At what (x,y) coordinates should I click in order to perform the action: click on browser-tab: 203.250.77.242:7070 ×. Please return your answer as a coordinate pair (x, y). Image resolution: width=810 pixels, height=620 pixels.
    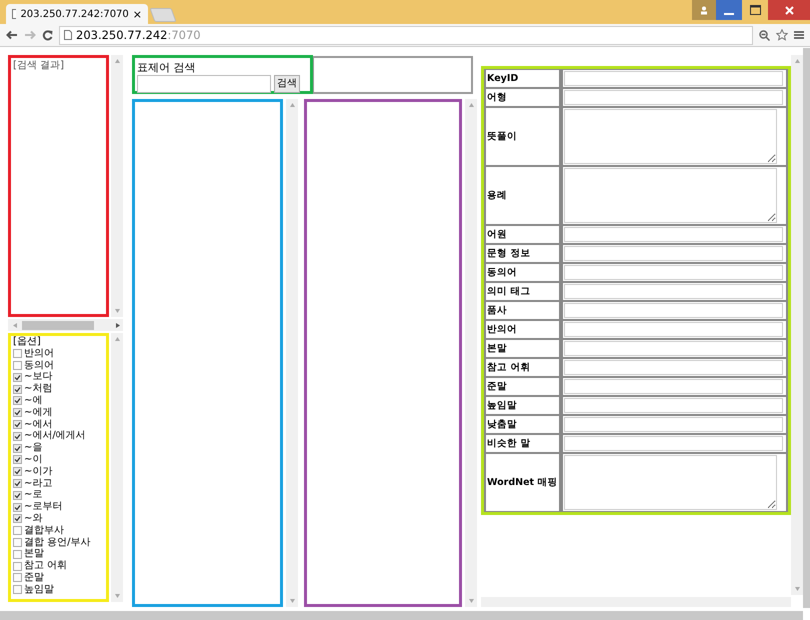
    Looking at the image, I should click on (77, 14).